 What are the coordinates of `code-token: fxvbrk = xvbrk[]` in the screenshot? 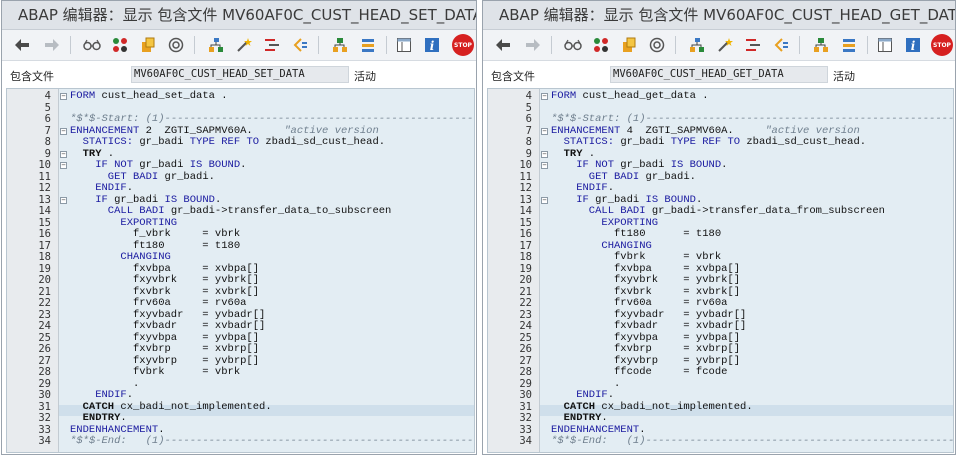 It's located at (196, 291).